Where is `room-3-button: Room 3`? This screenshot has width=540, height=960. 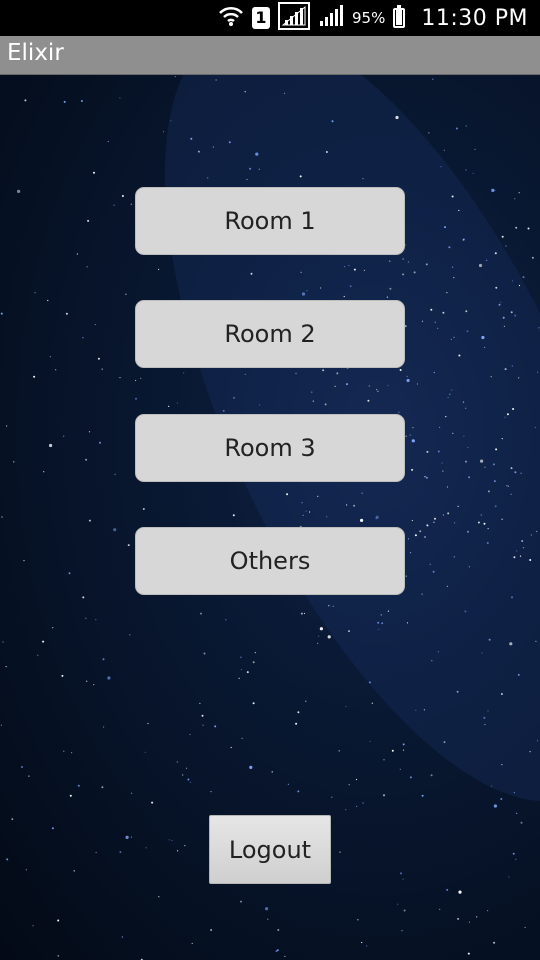 room-3-button: Room 3 is located at coordinates (270, 448).